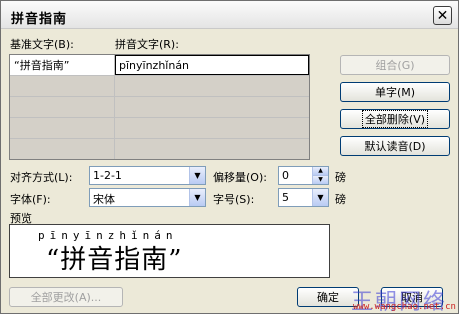 The width and height of the screenshot is (459, 316). I want to click on preview-text: “拼音指南”, so click(114, 260).